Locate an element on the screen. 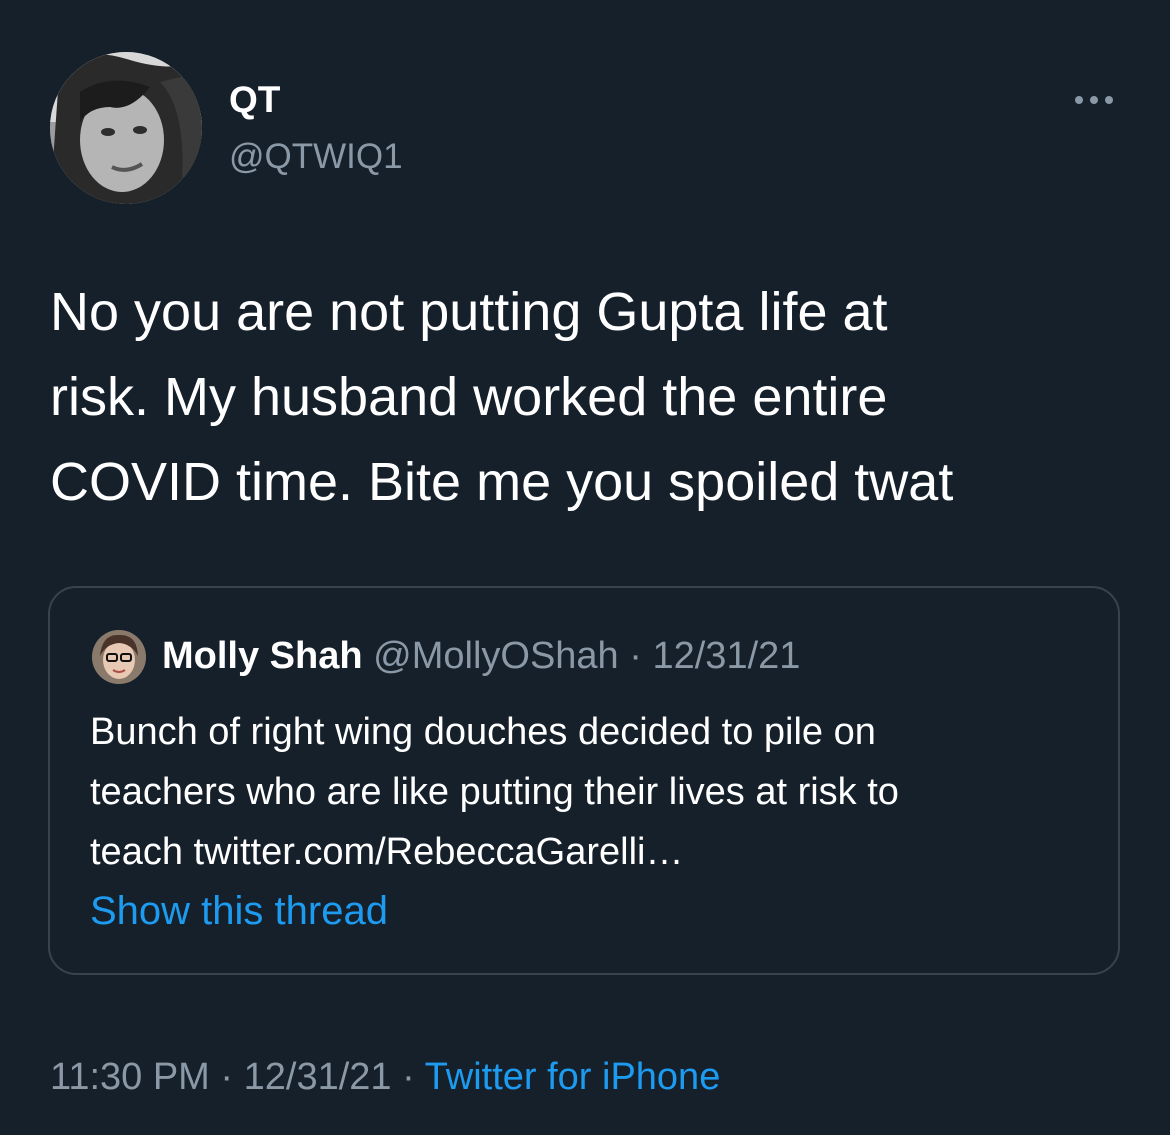 The width and height of the screenshot is (1170, 1135). tweet-footer-meta: 11:30 PM · 12/31/21 · Twitter for iPhone is located at coordinates (385, 1077).